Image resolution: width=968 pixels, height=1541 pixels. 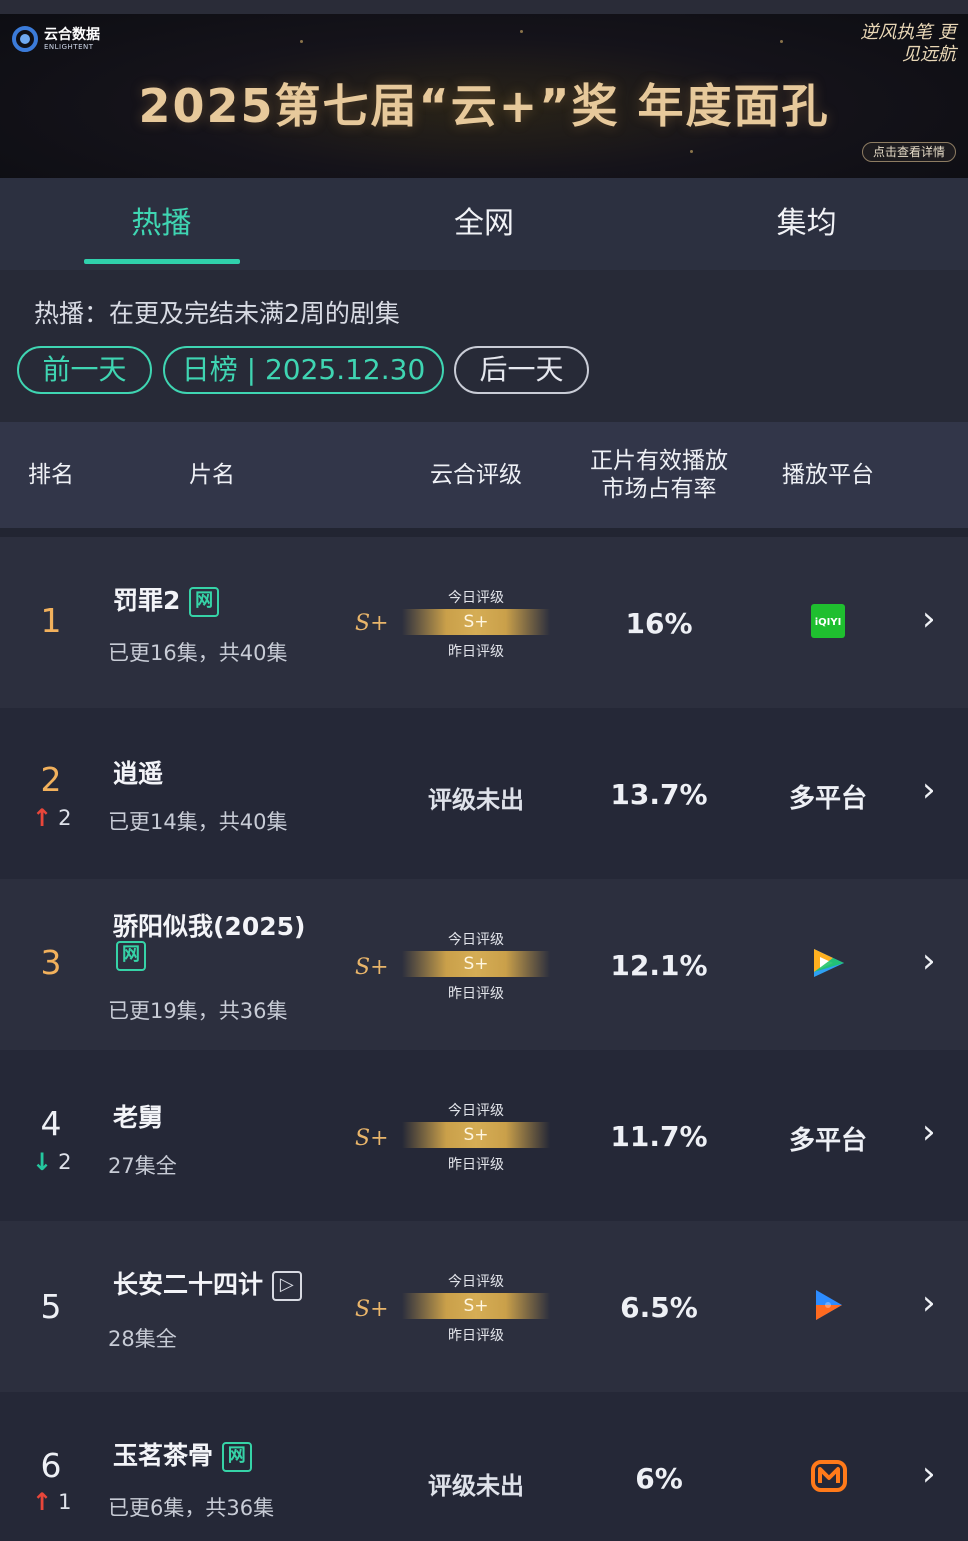 What do you see at coordinates (163, 1455) in the screenshot?
I see `show-title-text: 玉茗茶骨` at bounding box center [163, 1455].